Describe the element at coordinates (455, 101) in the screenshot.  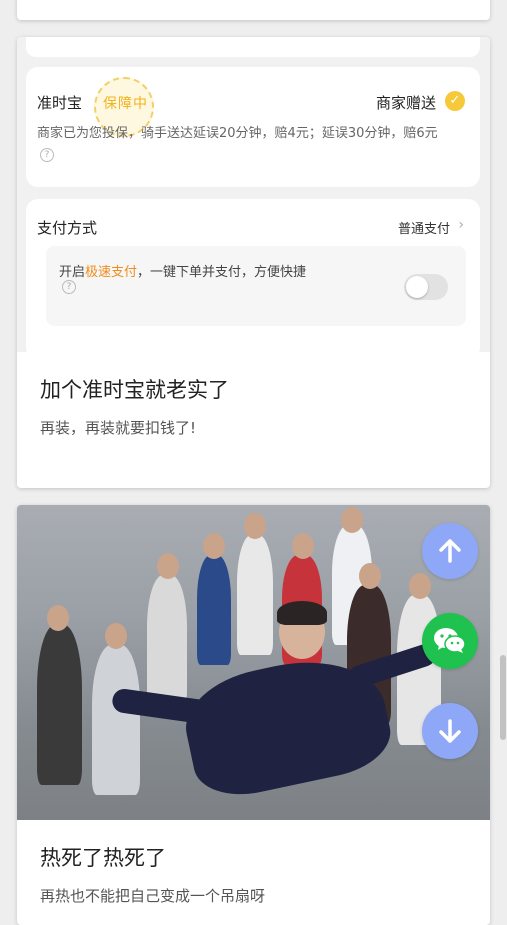
I see `check-icon: ✓` at that location.